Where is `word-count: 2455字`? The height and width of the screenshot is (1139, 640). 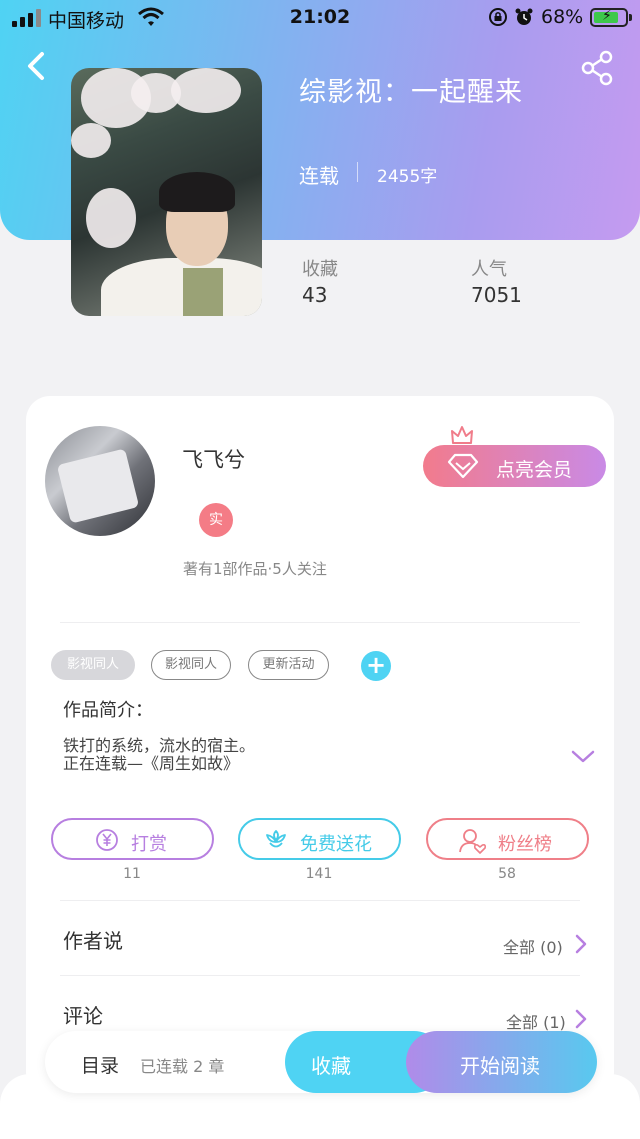
word-count: 2455字 is located at coordinates (407, 177).